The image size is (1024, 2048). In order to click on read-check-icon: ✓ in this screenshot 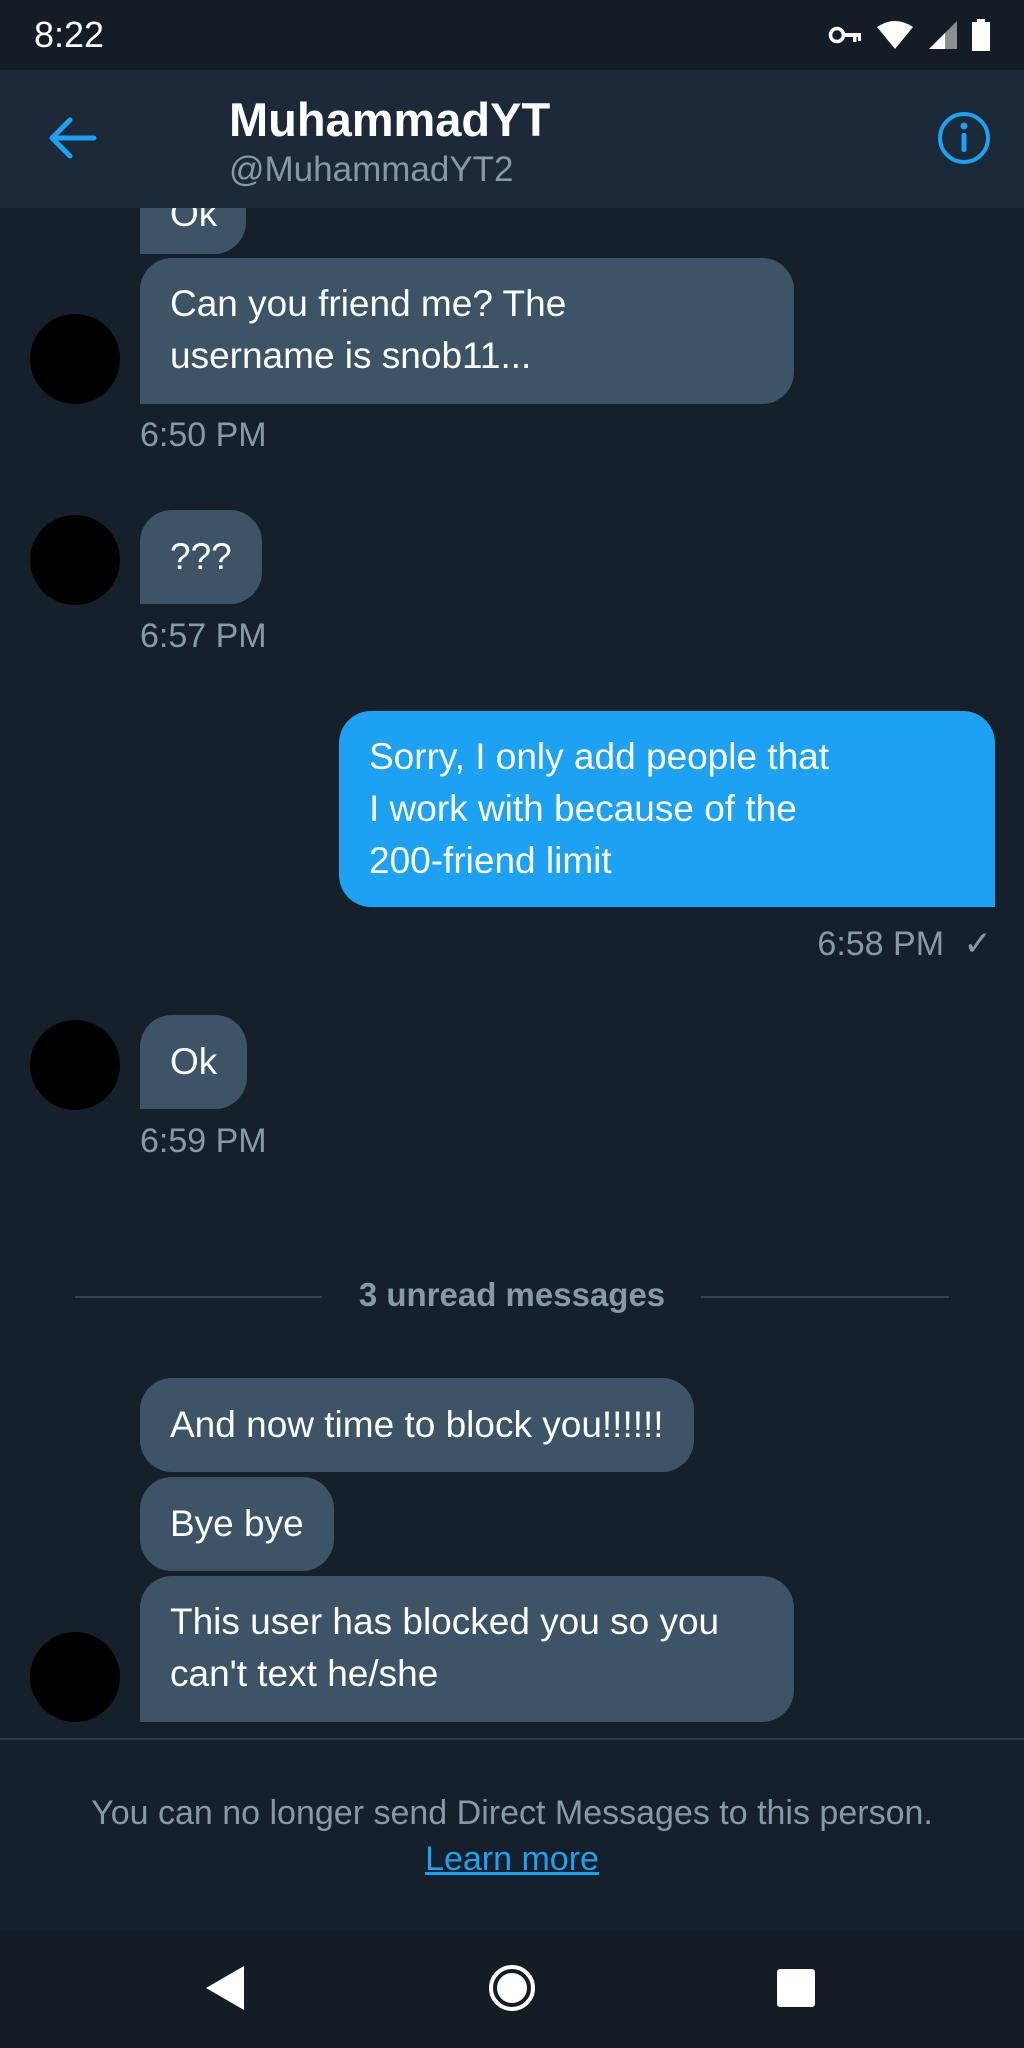, I will do `click(978, 944)`.